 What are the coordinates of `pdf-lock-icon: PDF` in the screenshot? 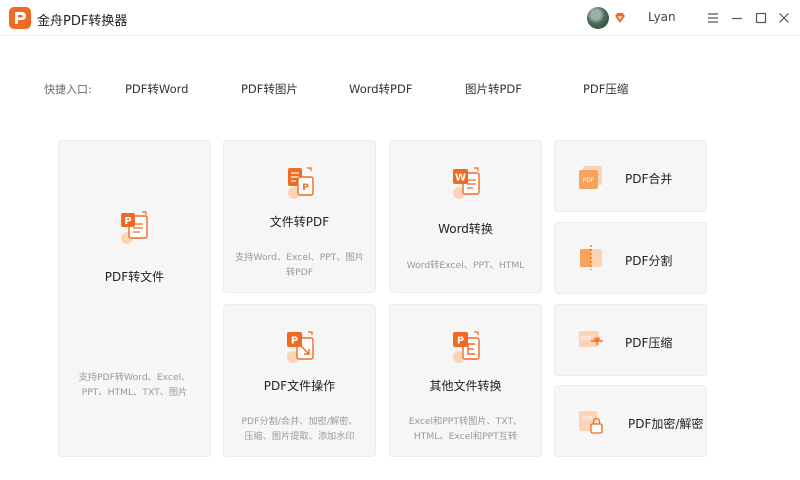 It's located at (591, 422).